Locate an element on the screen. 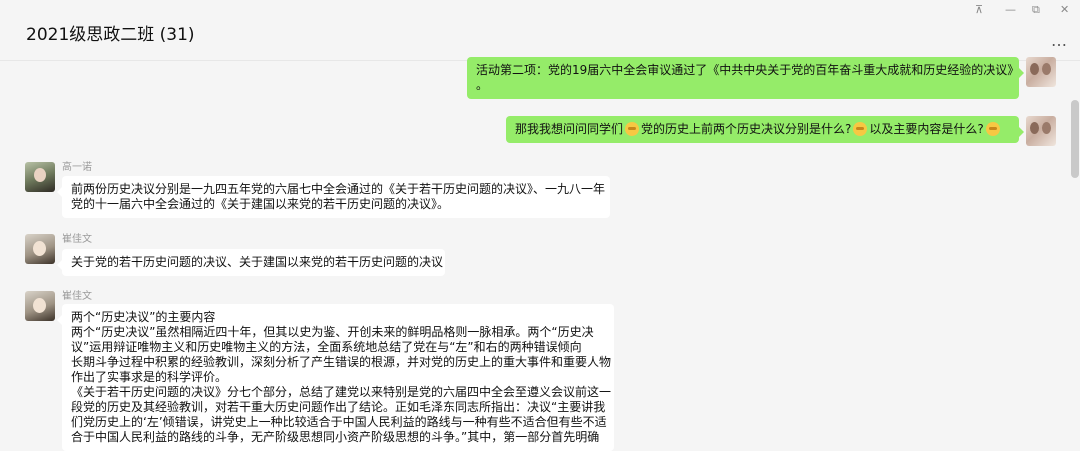 This screenshot has width=1080, height=451. message-text: 以及主要内容是什么? is located at coordinates (926, 129).